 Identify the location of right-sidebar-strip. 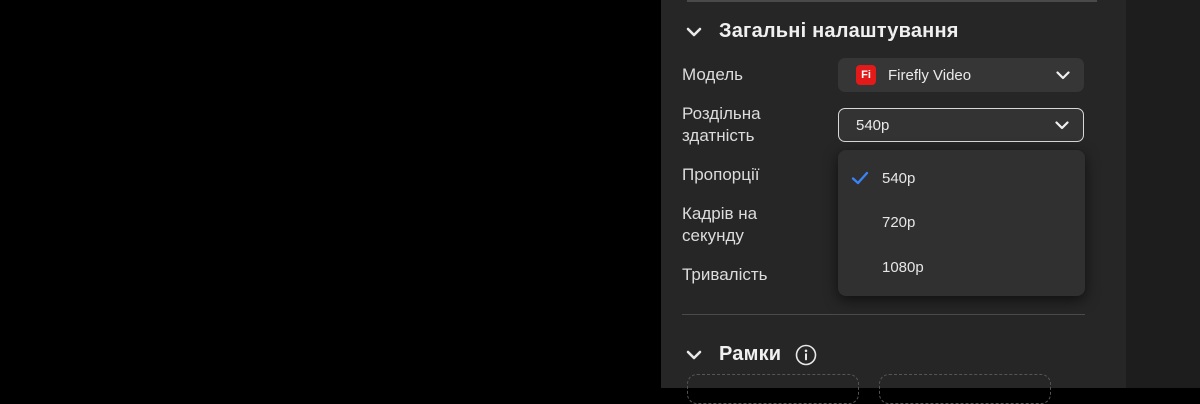
(1163, 194).